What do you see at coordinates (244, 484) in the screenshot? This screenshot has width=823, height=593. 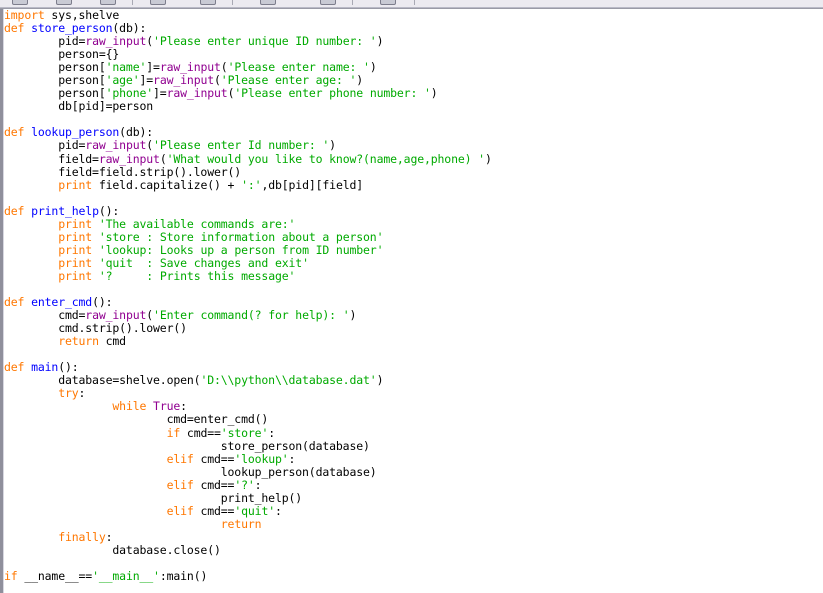 I see `code-token-str: '?'` at bounding box center [244, 484].